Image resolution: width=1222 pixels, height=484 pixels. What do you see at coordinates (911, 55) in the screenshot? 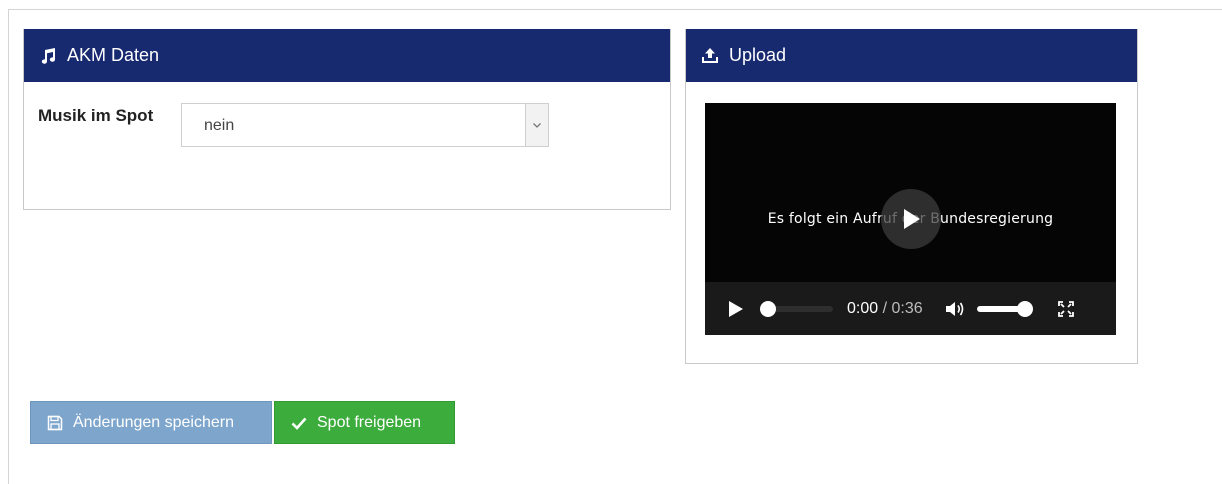
I see `upload-panel-header: Upload` at bounding box center [911, 55].